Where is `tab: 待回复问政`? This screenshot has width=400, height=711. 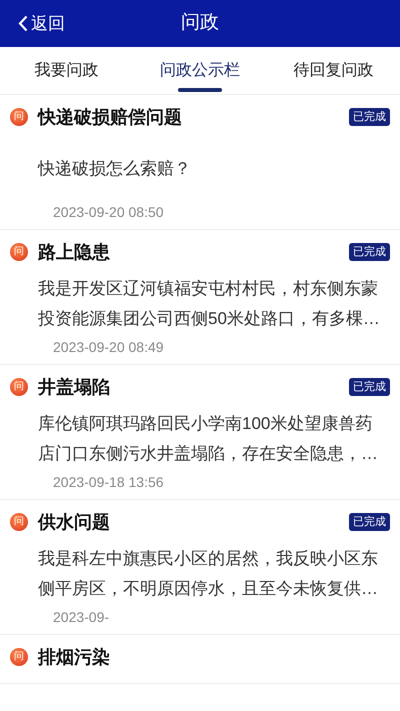
tab: 待回复问政 is located at coordinates (333, 70).